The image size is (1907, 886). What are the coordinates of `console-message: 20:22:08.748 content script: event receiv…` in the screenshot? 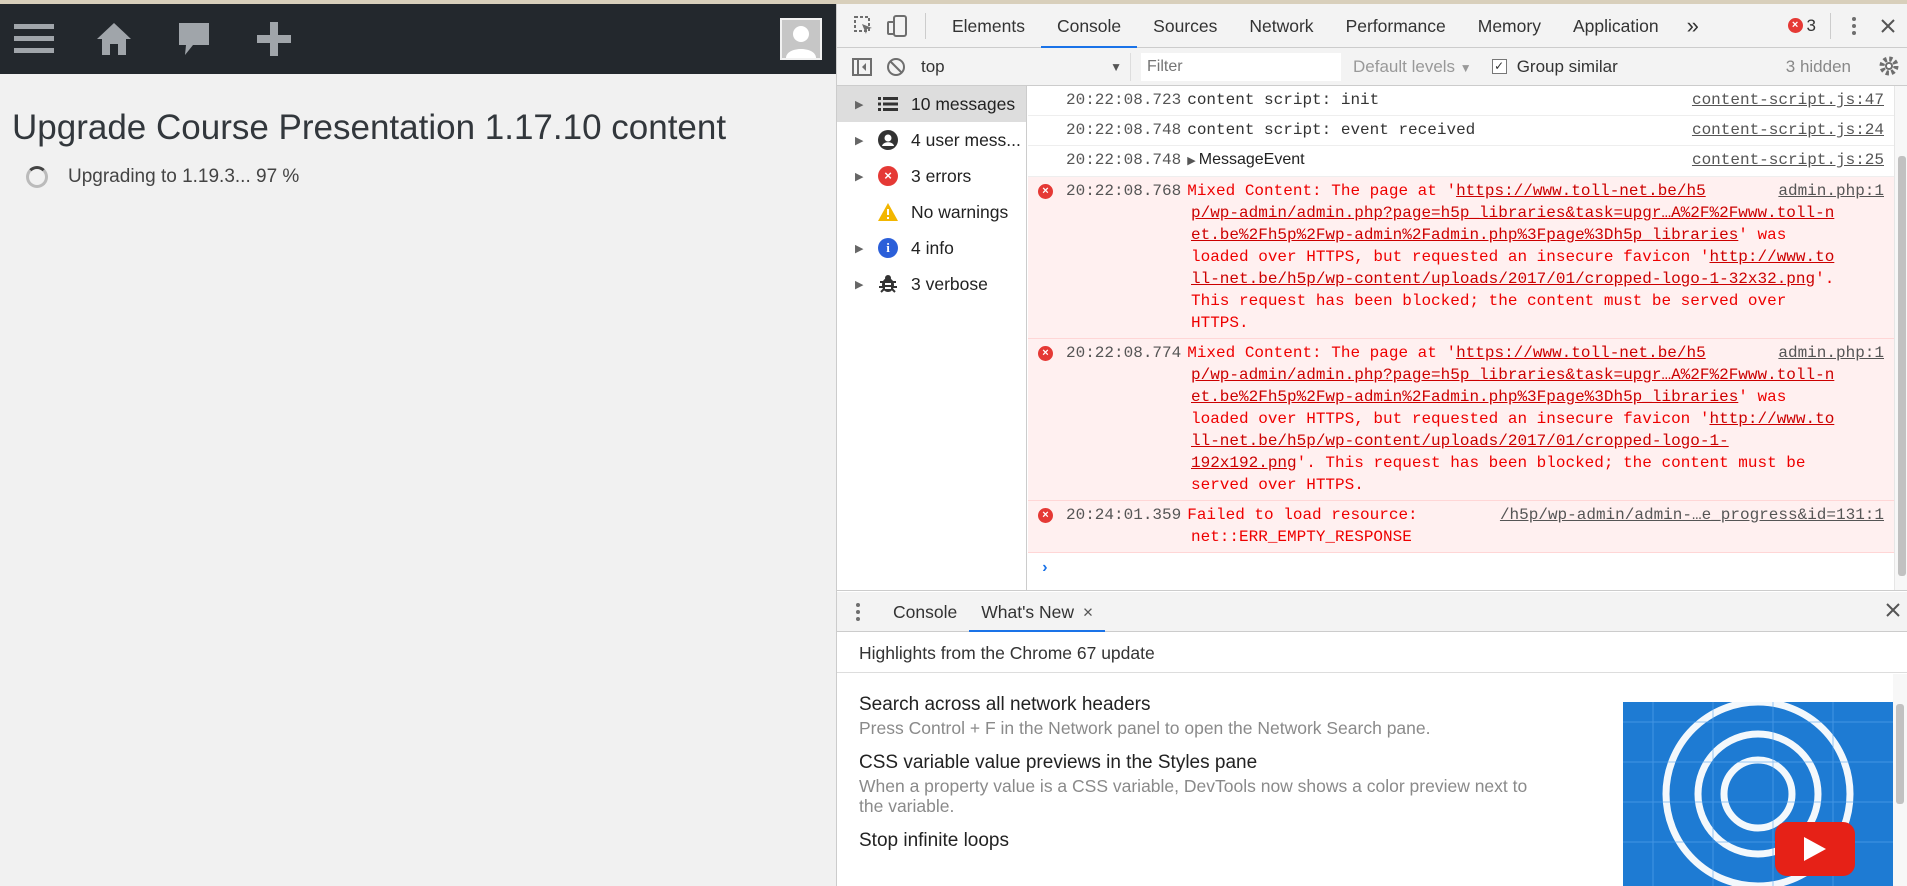 It's located at (1461, 131).